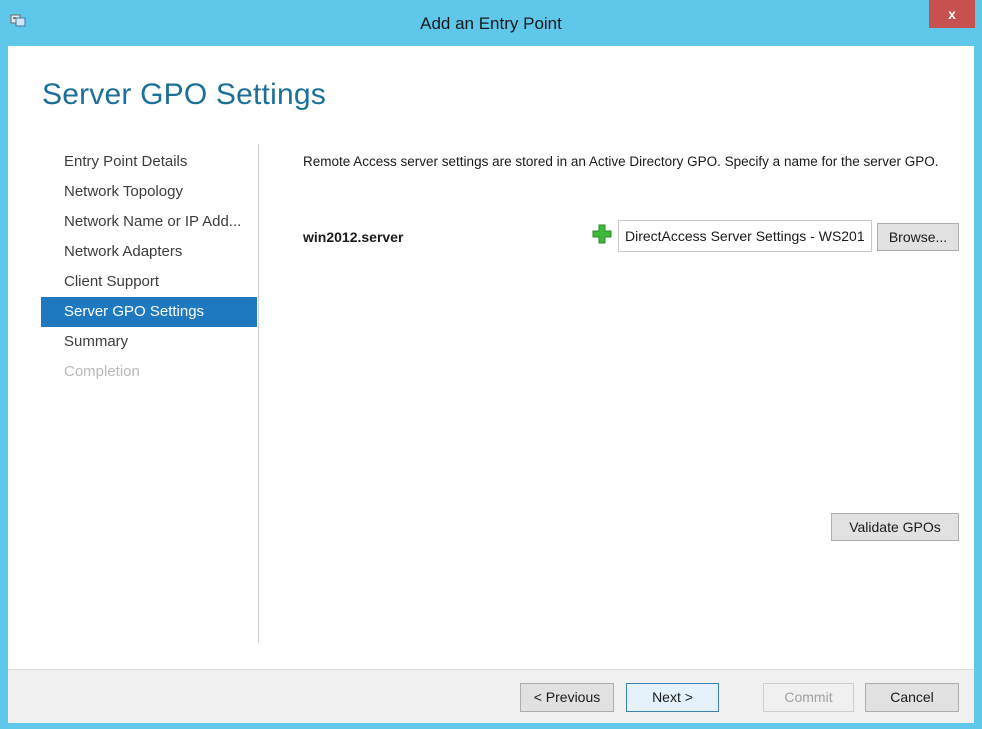 This screenshot has width=982, height=729. I want to click on next-button: Next >, so click(672, 697).